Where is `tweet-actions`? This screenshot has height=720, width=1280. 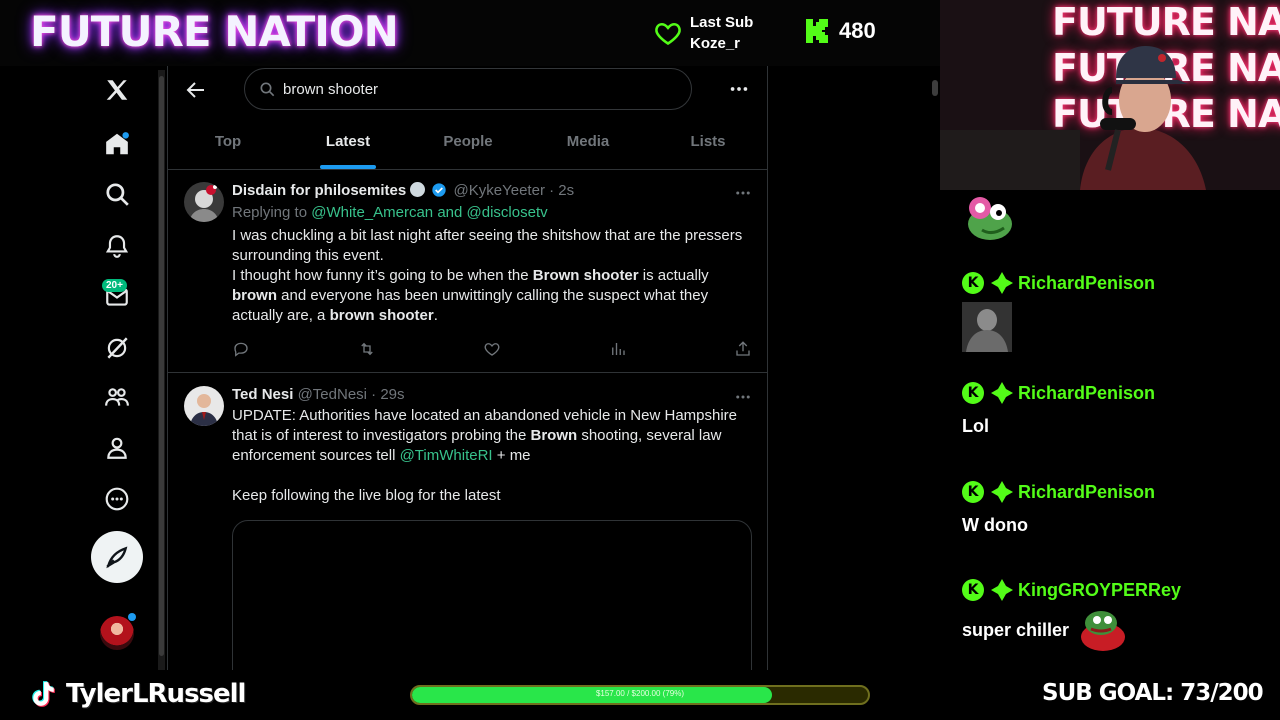 tweet-actions is located at coordinates (492, 350).